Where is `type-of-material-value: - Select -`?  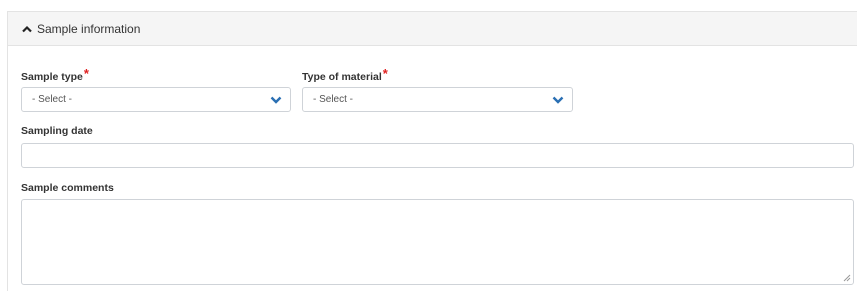 type-of-material-value: - Select - is located at coordinates (333, 99).